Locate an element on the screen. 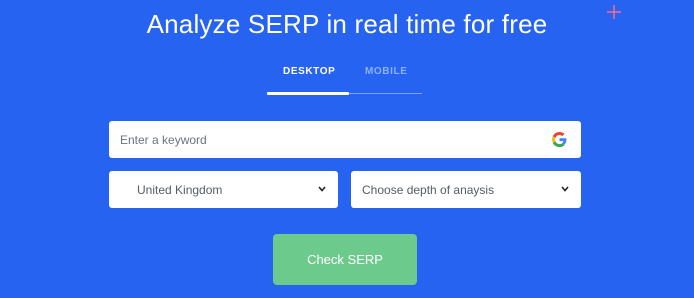  device-tabs: DESKTOP MOBILE is located at coordinates (344, 79).